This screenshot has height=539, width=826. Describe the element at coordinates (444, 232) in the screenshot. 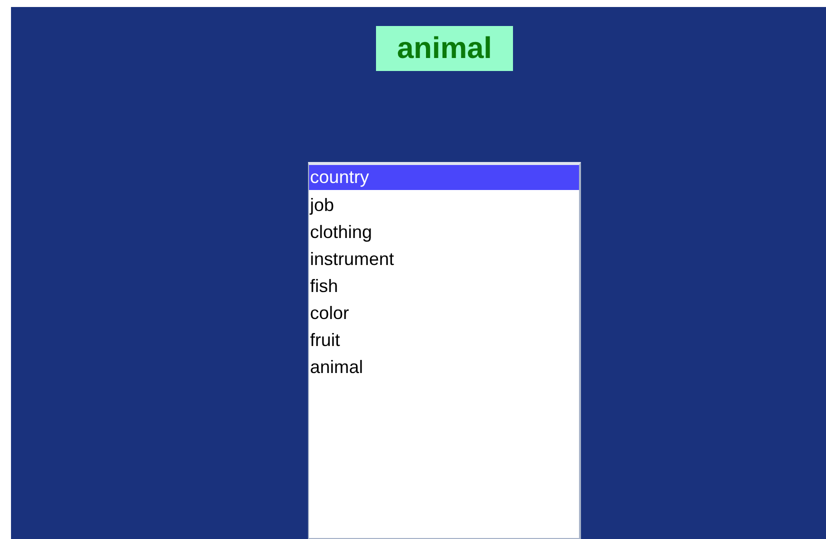

I see `list-item: clothing` at that location.